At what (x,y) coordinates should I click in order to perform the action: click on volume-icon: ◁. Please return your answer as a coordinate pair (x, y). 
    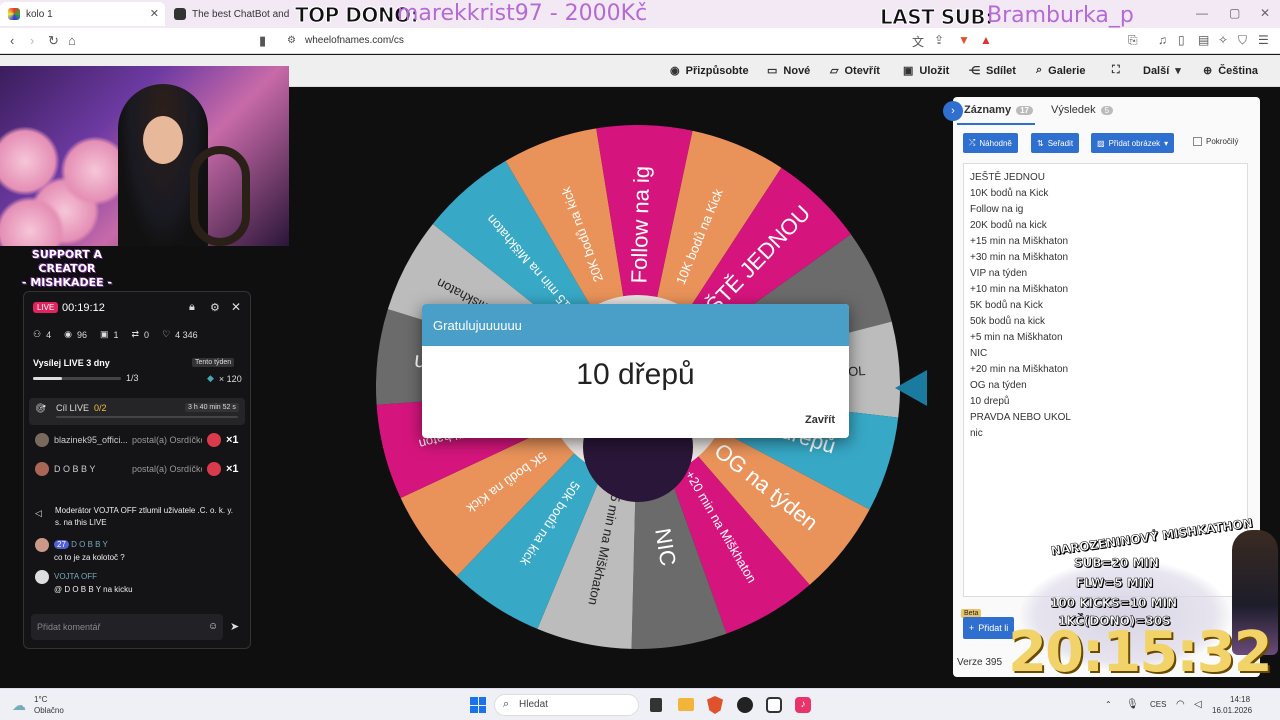
    Looking at the image, I should click on (1198, 704).